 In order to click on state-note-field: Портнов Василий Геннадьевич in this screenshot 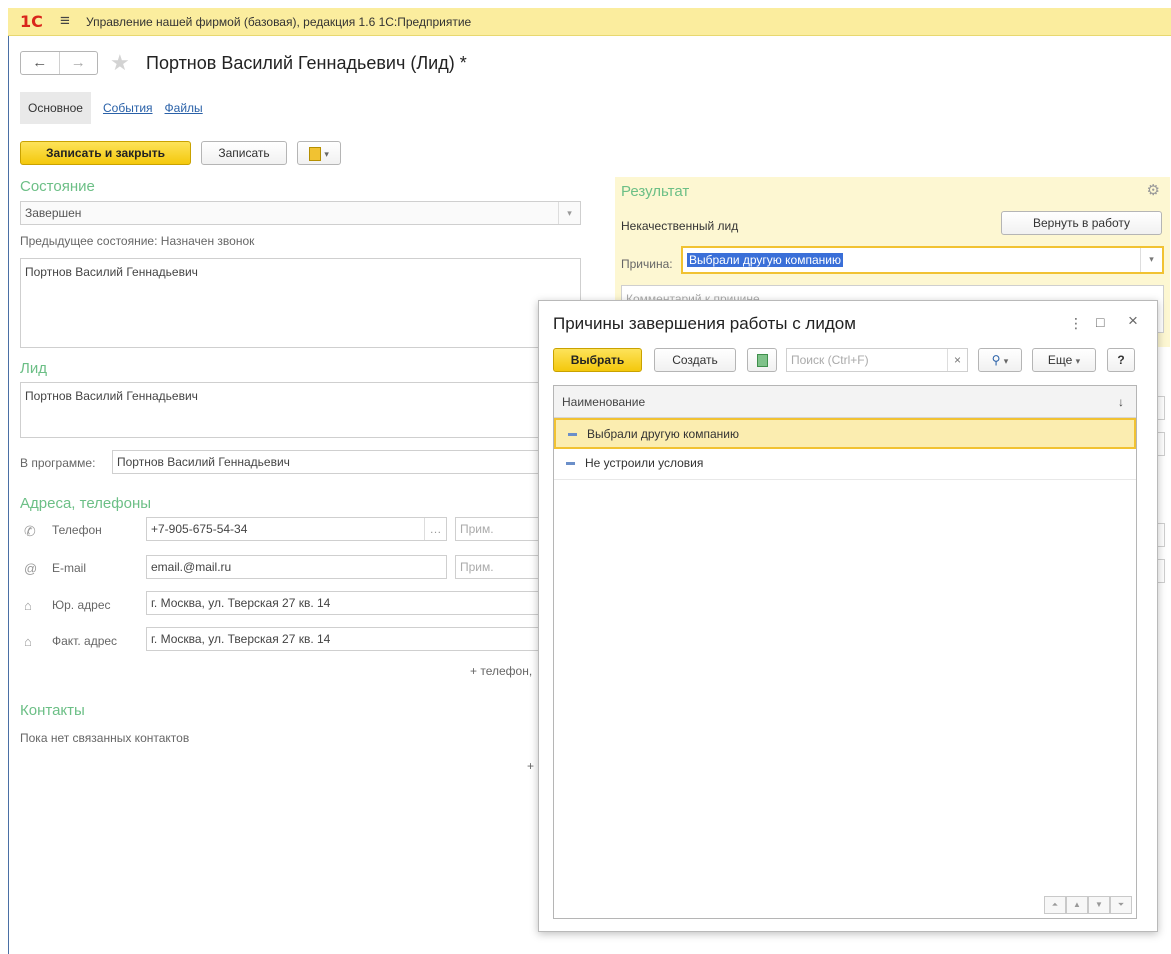, I will do `click(300, 303)`.